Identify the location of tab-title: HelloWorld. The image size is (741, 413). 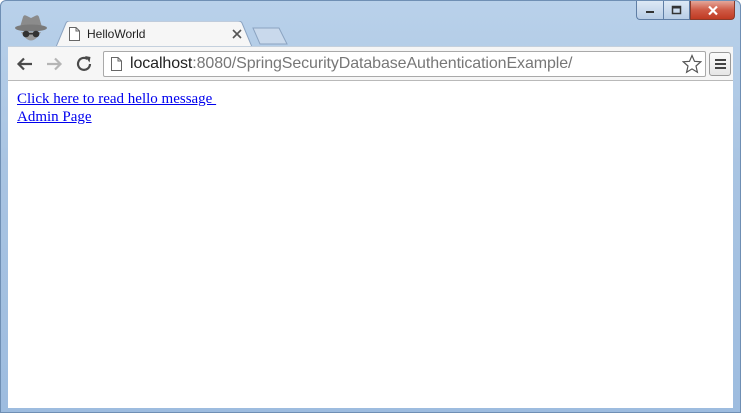
(116, 34).